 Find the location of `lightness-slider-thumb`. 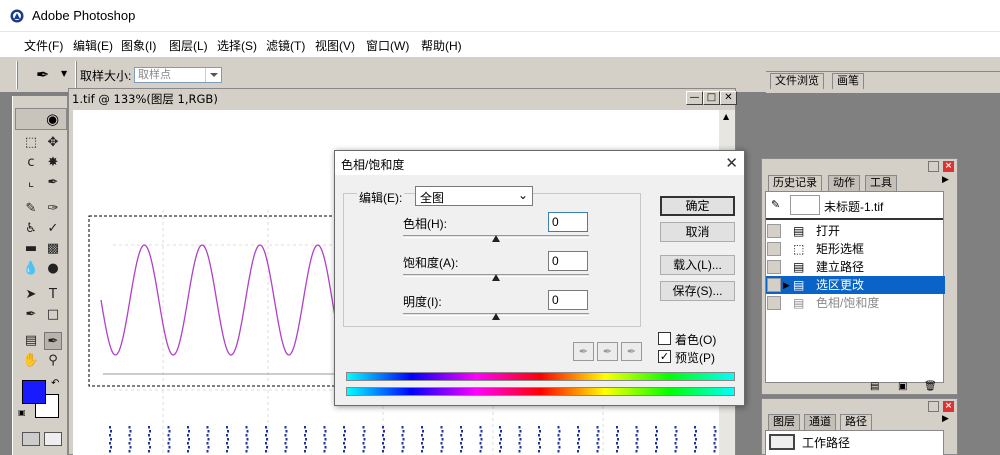

lightness-slider-thumb is located at coordinates (496, 316).